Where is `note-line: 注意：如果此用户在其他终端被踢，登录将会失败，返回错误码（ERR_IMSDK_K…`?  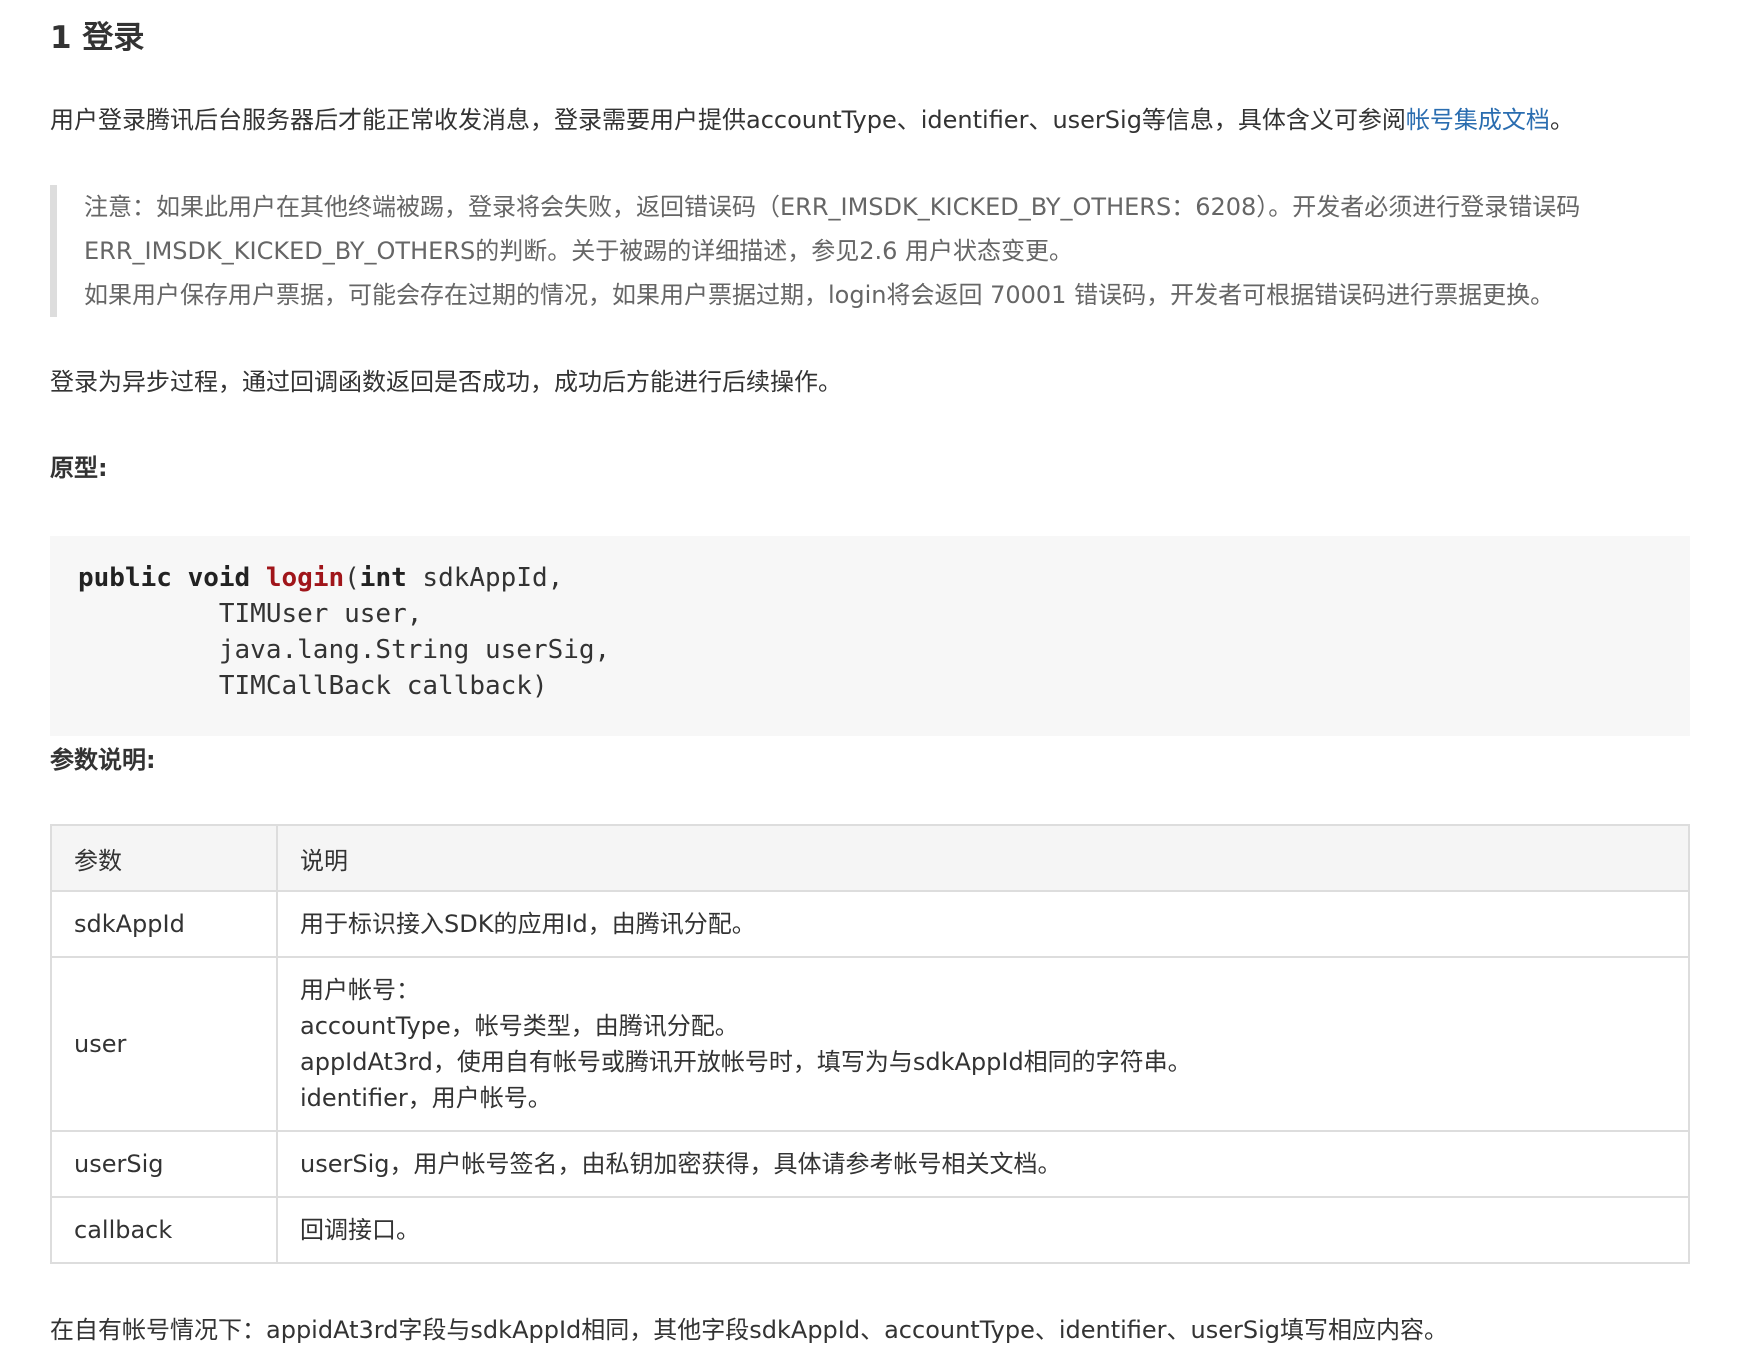
note-line: 注意：如果此用户在其他终端被踢，登录将会失败，返回错误码（ERR_IMSDK_K… is located at coordinates (832, 207).